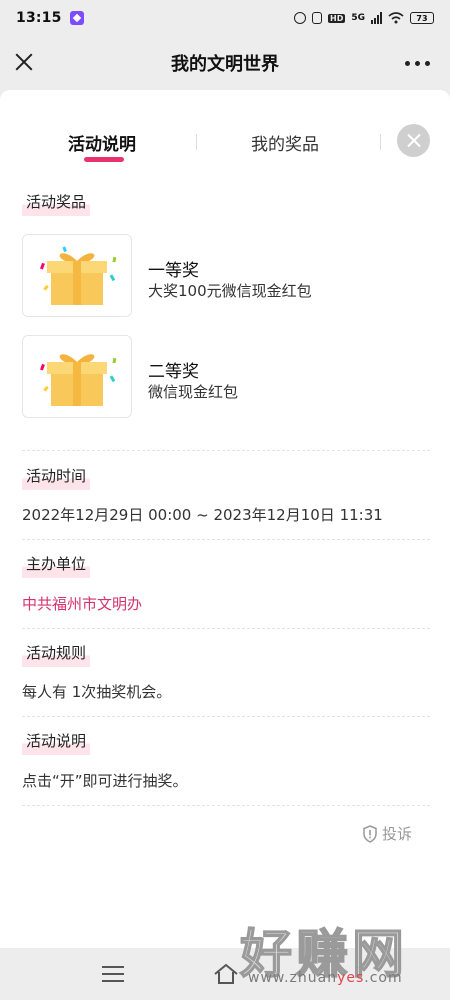 The height and width of the screenshot is (1000, 450). I want to click on report-label: 投诉, so click(397, 834).